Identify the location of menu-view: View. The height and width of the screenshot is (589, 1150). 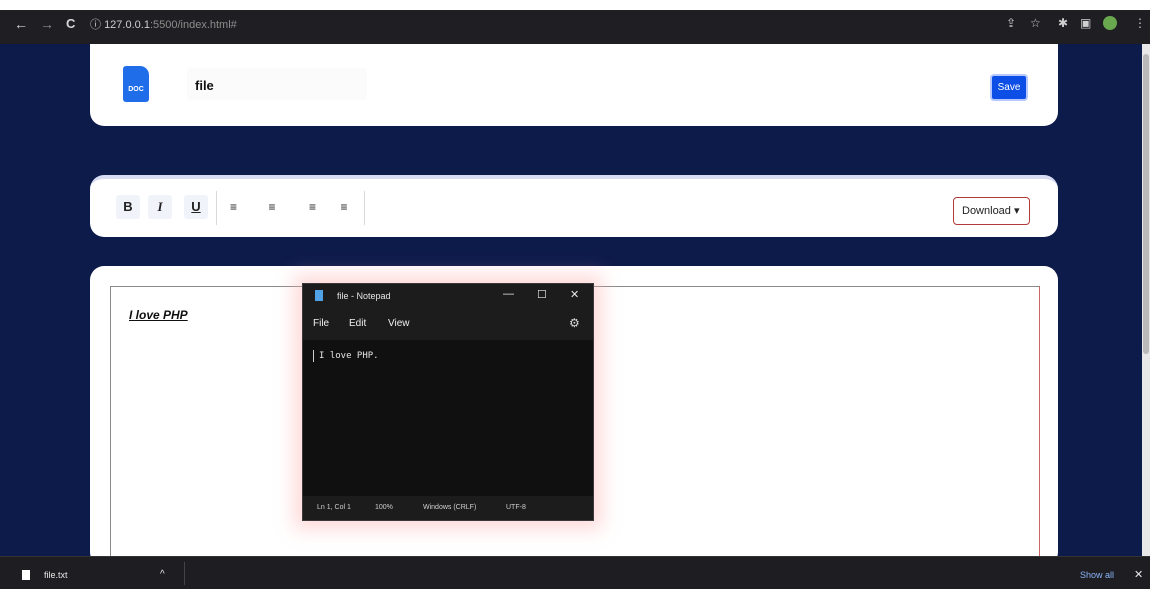
(399, 323).